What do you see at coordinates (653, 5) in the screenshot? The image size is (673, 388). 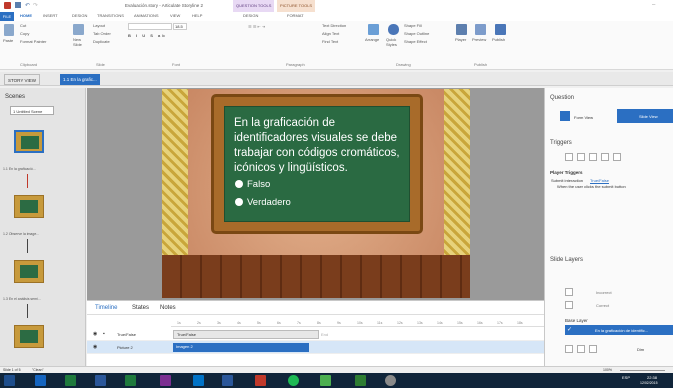 I see `minimize-icon: –` at bounding box center [653, 5].